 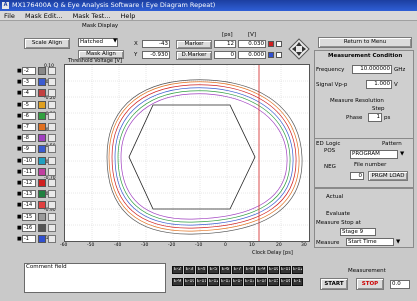 I want to click on range-button: E-2, so click(x=177, y=270).